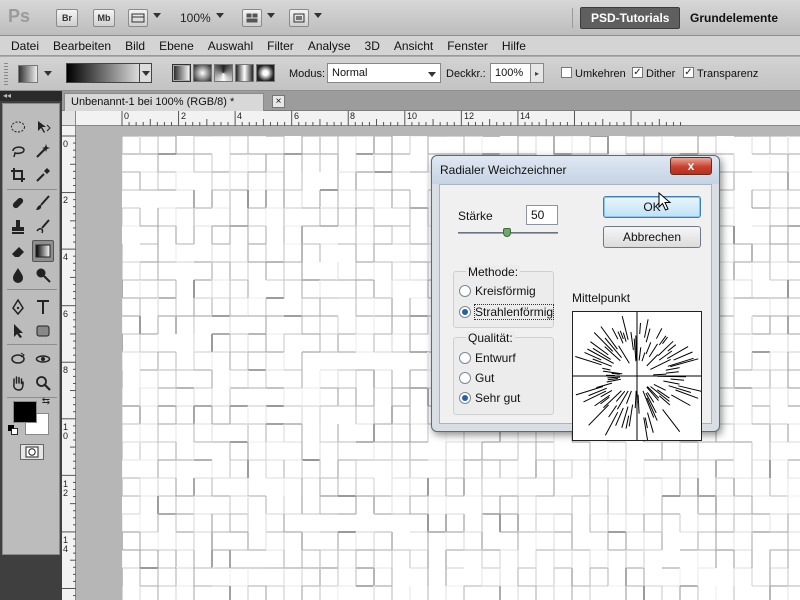 The width and height of the screenshot is (800, 600). Describe the element at coordinates (176, 46) in the screenshot. I see `menu-ebene: Ebene` at that location.